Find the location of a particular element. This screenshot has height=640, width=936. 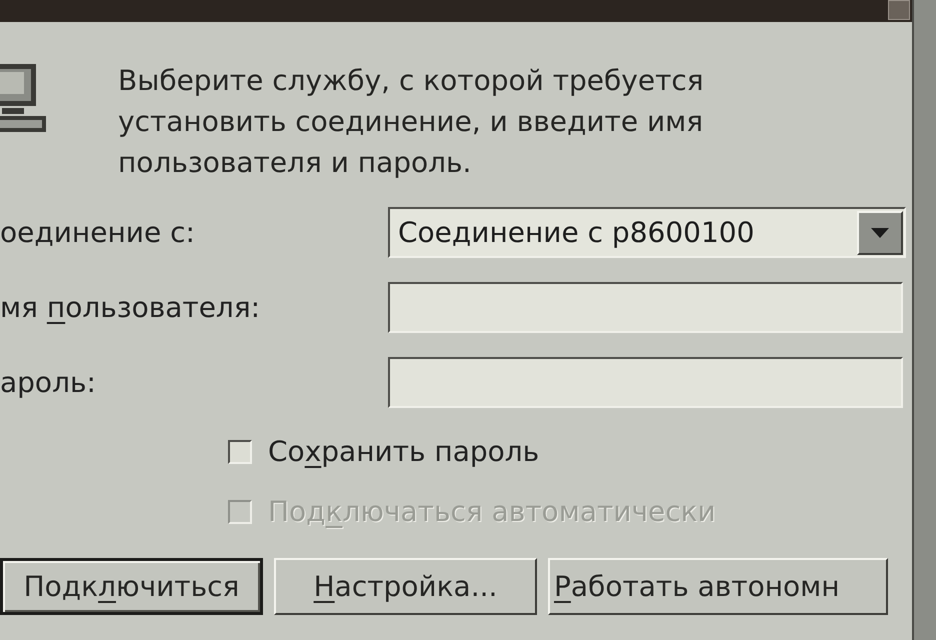

checkbox is located at coordinates (240, 452).